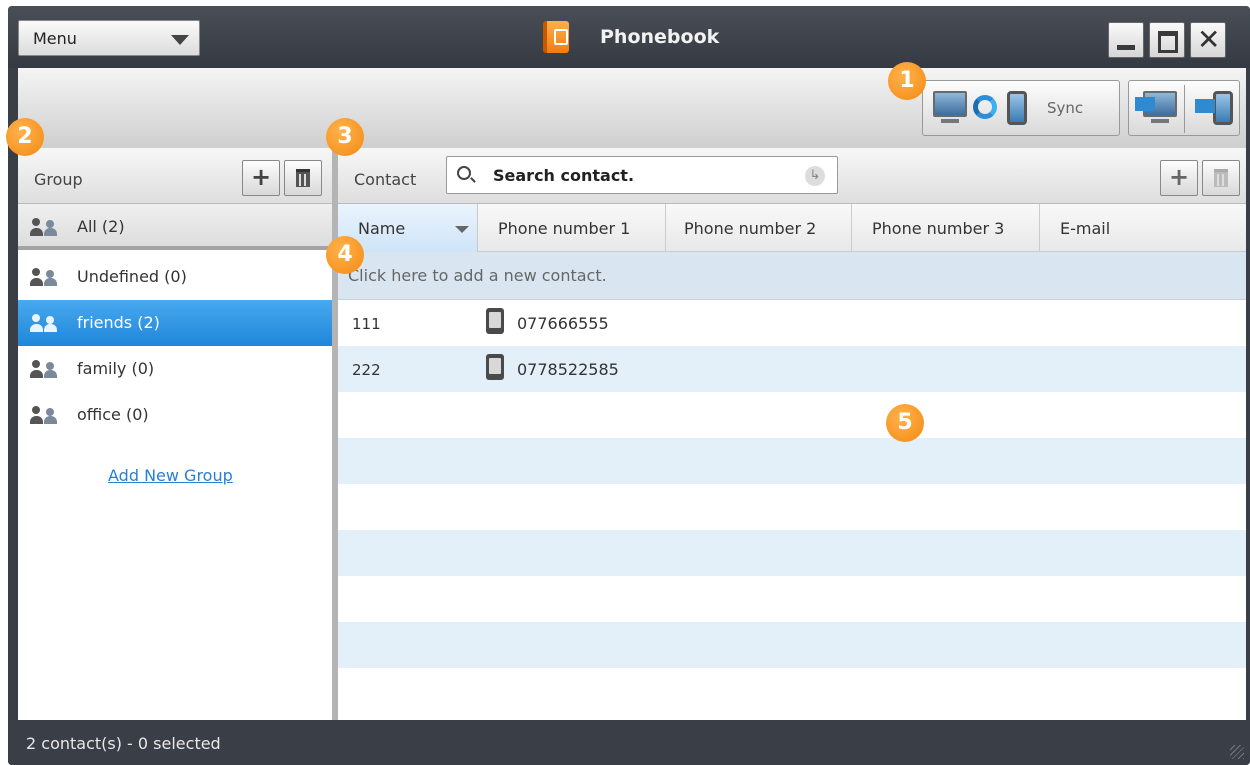  I want to click on search-icon, so click(464, 173).